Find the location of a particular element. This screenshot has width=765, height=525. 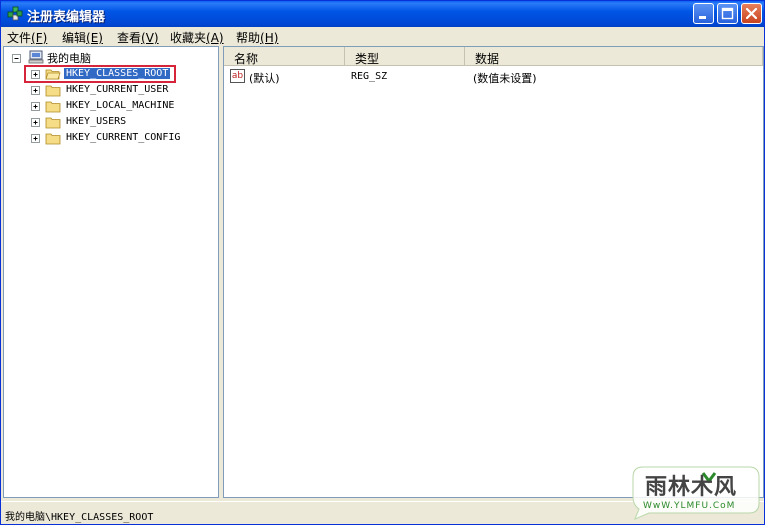

tree-item-hkey-users: HKEY_USERS is located at coordinates (121, 123).